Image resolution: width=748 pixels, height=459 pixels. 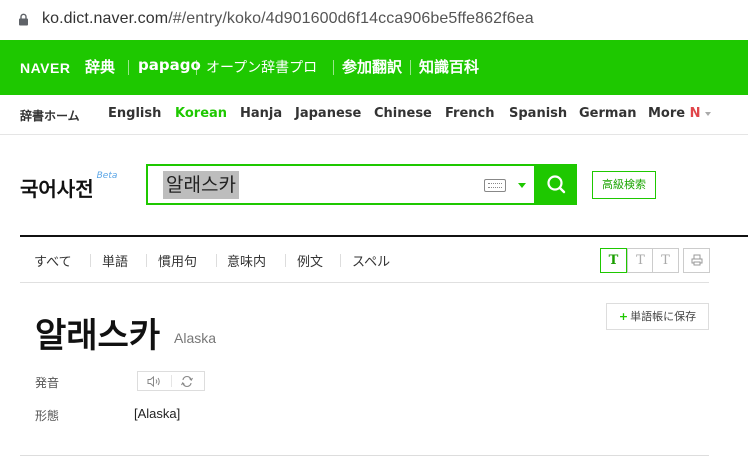 What do you see at coordinates (246, 260) in the screenshot?
I see `tab-in-meaning: 意味内` at bounding box center [246, 260].